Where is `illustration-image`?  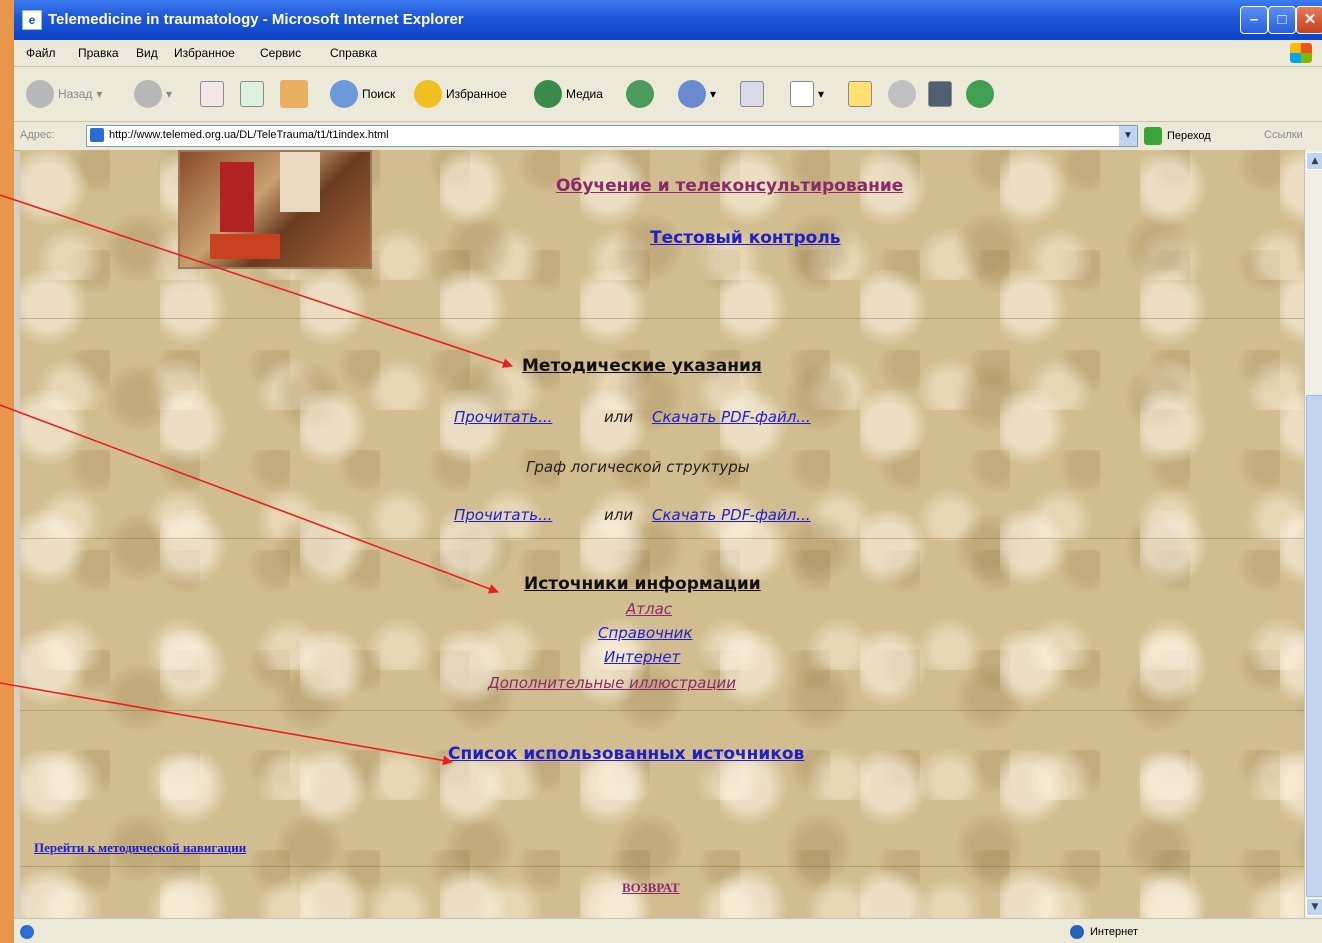
illustration-image is located at coordinates (275, 209).